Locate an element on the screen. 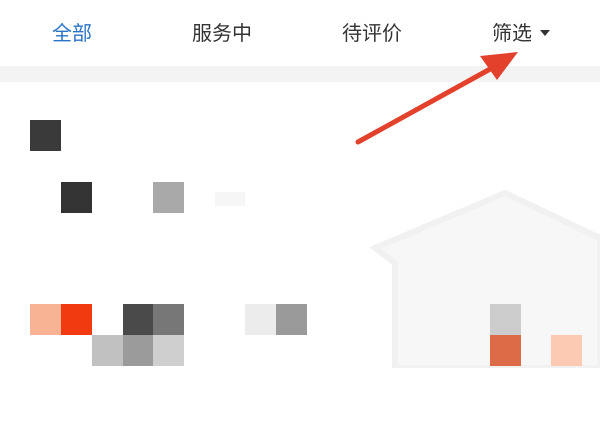 The height and width of the screenshot is (427, 600). tab-to-review-label: 待评价 is located at coordinates (372, 33).